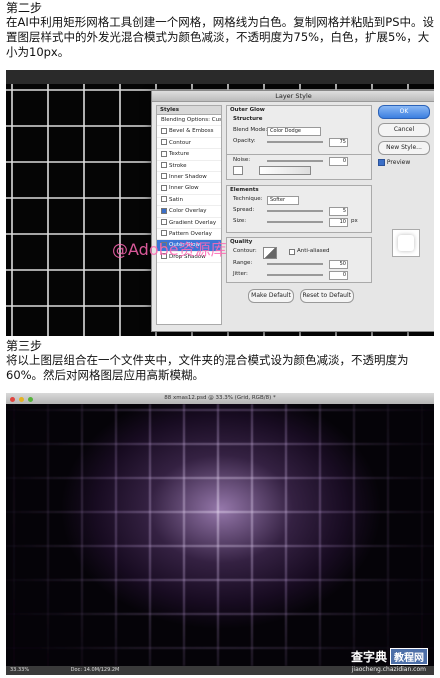  I want to click on style-item-label: Color Overlay, so click(188, 211).